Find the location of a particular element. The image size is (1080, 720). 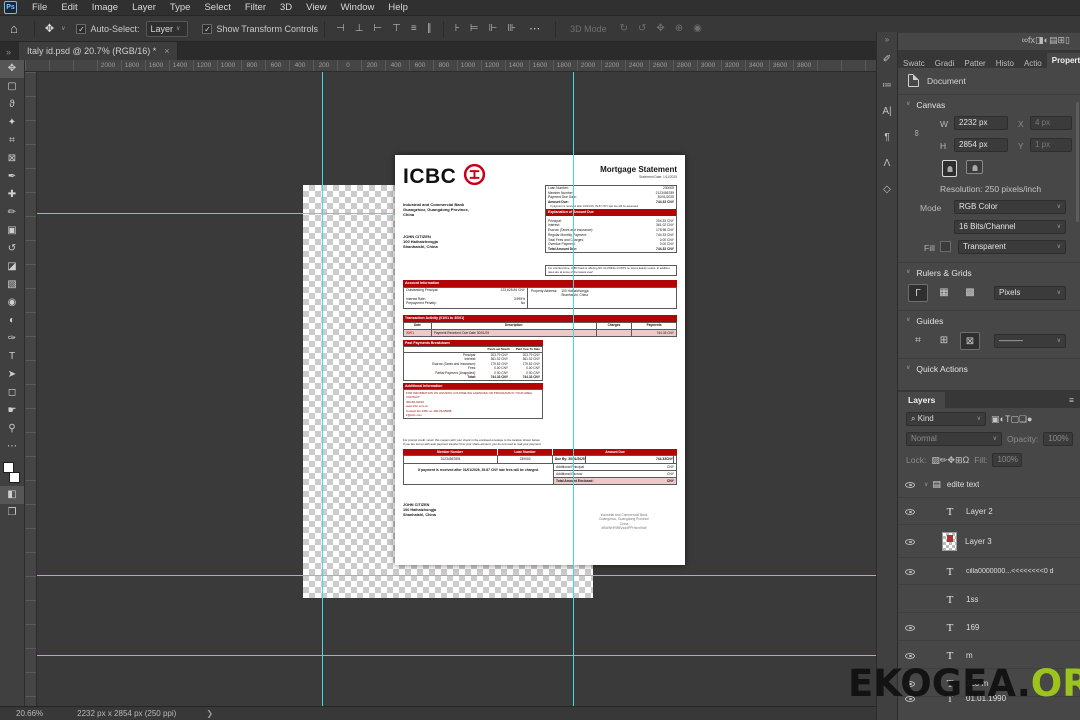

blend-mode-dropdown: Normal ∨ is located at coordinates (954, 439).